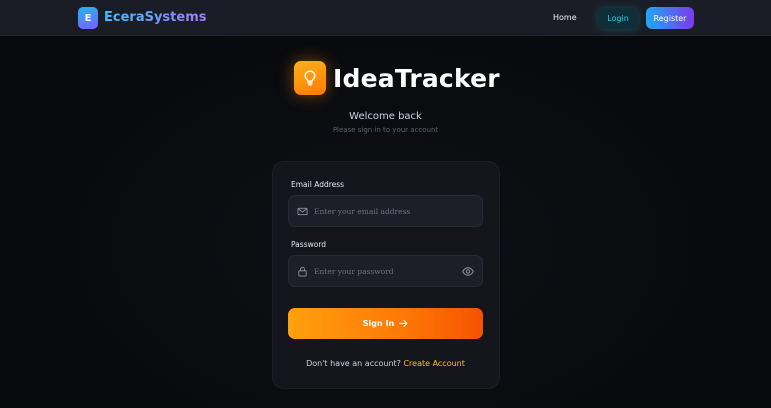 The height and width of the screenshot is (408, 771). What do you see at coordinates (155, 18) in the screenshot?
I see `brand-name: EceraSystems` at bounding box center [155, 18].